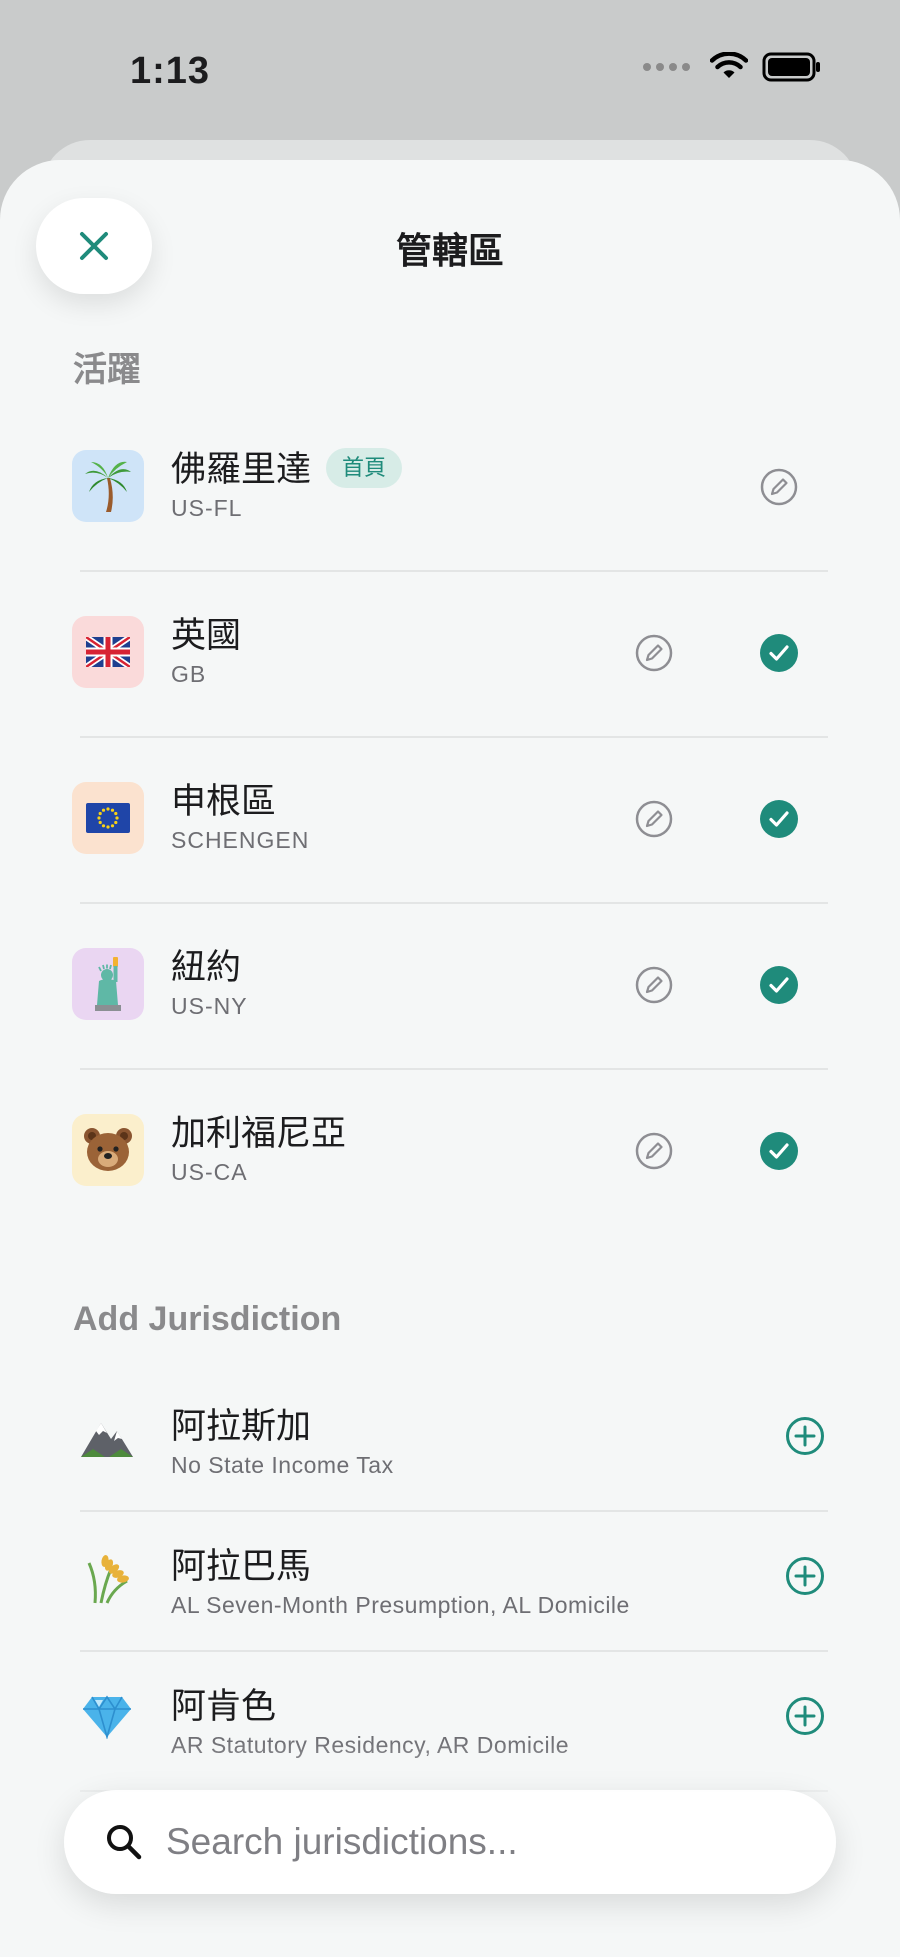 The width and height of the screenshot is (900, 1957). What do you see at coordinates (364, 468) in the screenshot?
I see `home-badge: 首頁` at bounding box center [364, 468].